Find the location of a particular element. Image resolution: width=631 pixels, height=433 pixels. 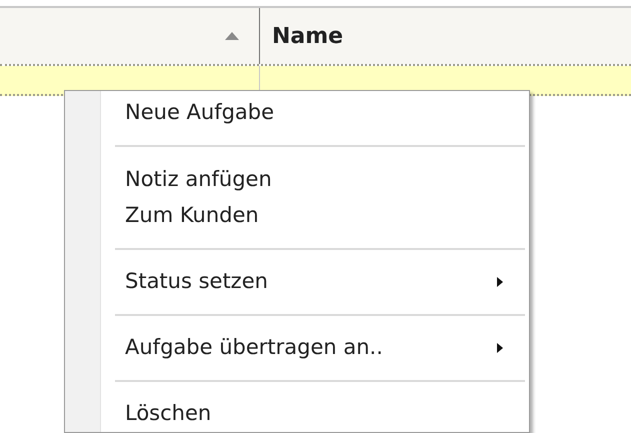

column-header: Name is located at coordinates (308, 36).